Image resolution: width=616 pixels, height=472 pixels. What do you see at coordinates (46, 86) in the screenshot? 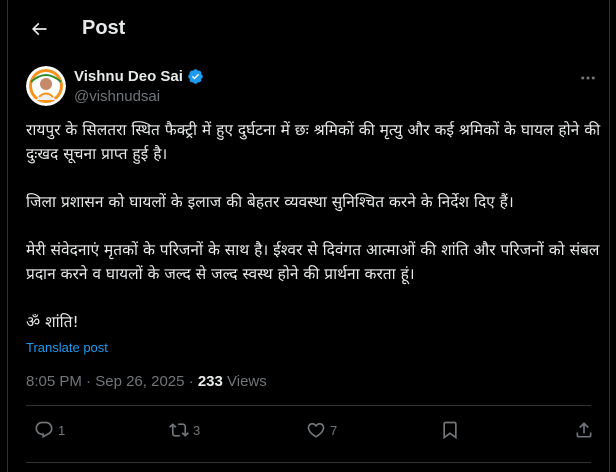
I see `avatar` at bounding box center [46, 86].